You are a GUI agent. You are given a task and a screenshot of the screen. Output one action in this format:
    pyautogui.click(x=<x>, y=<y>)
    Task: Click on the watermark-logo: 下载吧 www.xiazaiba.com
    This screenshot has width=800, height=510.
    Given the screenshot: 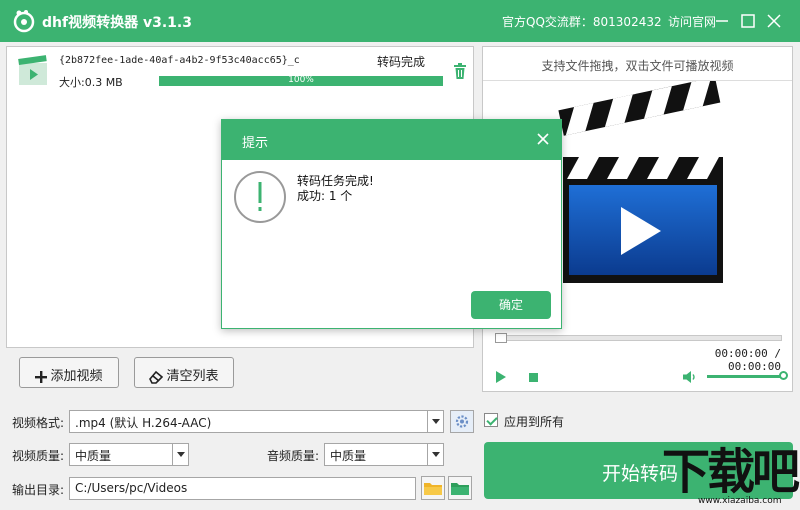 What is the action you would take?
    pyautogui.click(x=731, y=478)
    